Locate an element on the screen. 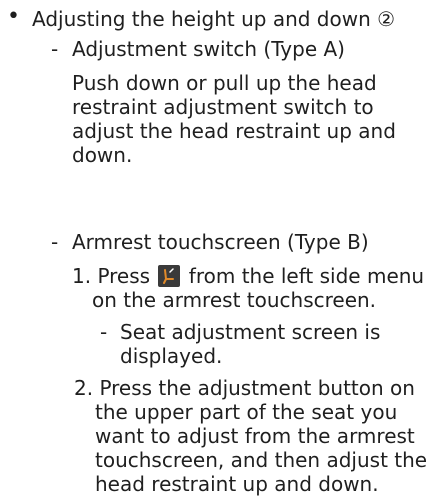  section-title: Adjusting the height up and down ② is located at coordinates (214, 19).